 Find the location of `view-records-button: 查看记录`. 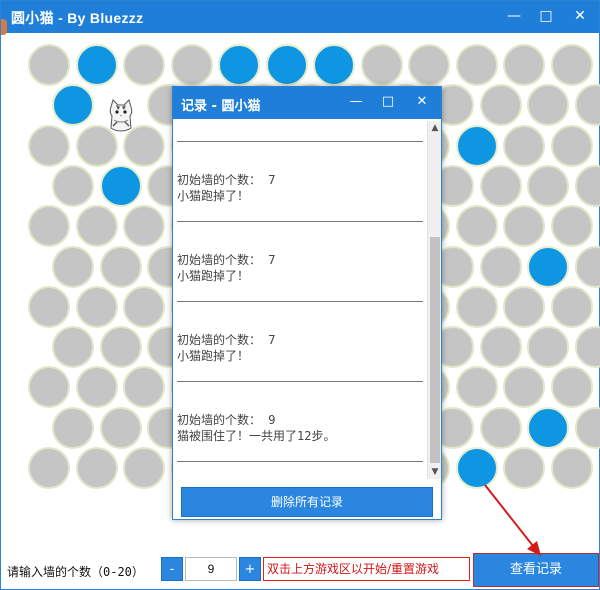

view-records-button: 查看记录 is located at coordinates (536, 570).